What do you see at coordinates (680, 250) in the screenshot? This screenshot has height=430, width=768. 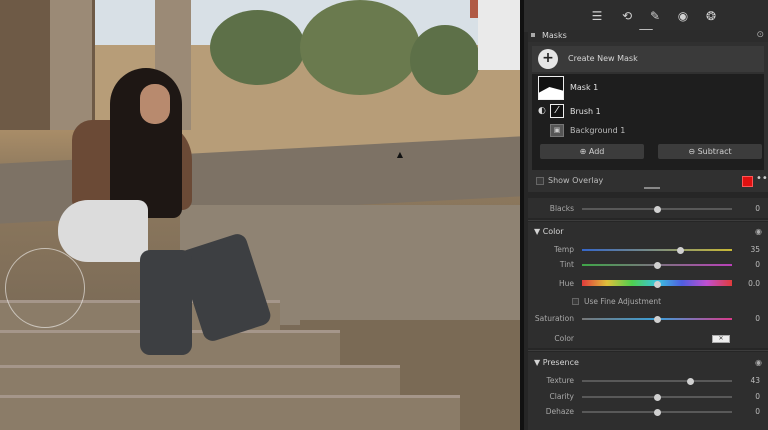 I see `temp-slider-thumb` at bounding box center [680, 250].